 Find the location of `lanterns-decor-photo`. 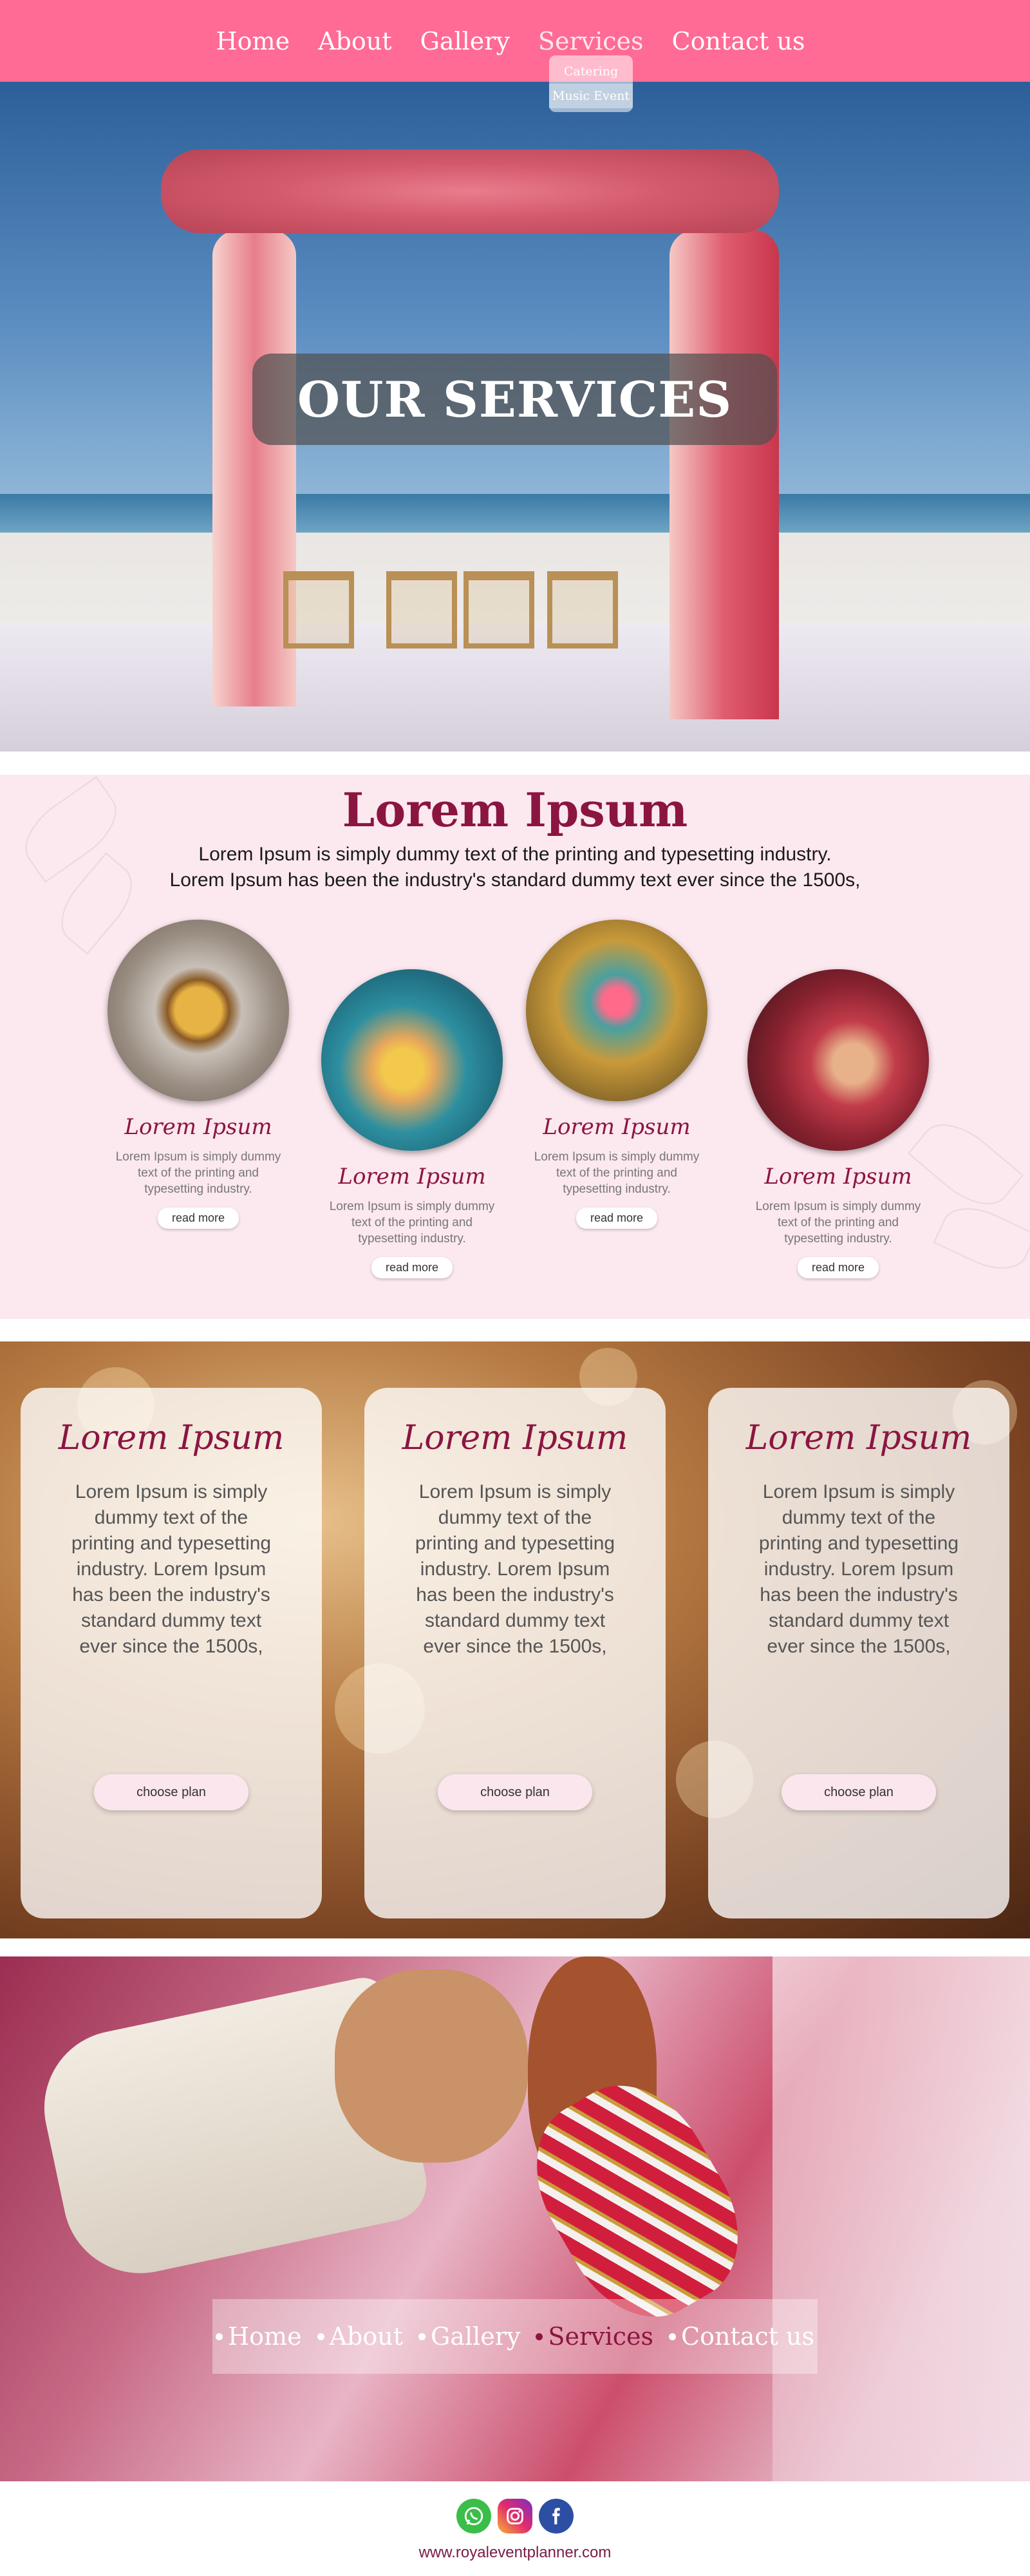

lanterns-decor-photo is located at coordinates (616, 1010).